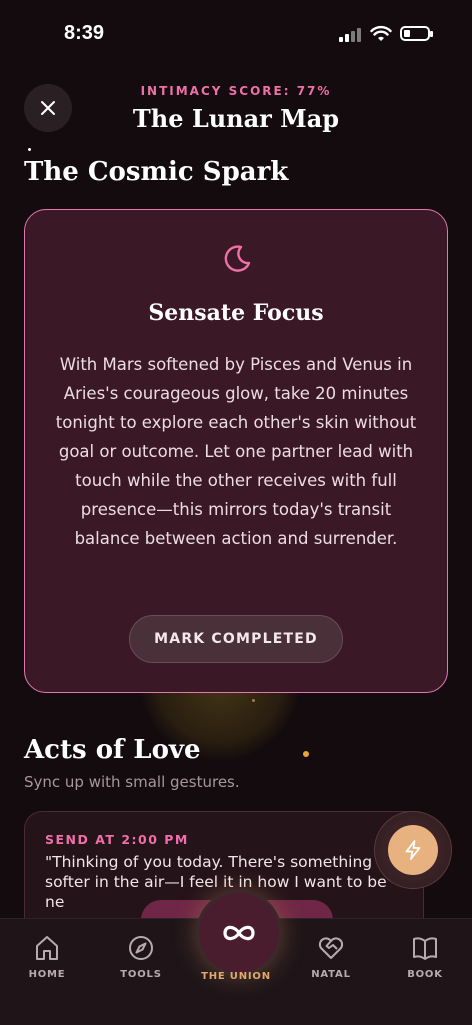 Image resolution: width=472 pixels, height=1025 pixels. I want to click on tab-book: BOOK, so click(425, 956).